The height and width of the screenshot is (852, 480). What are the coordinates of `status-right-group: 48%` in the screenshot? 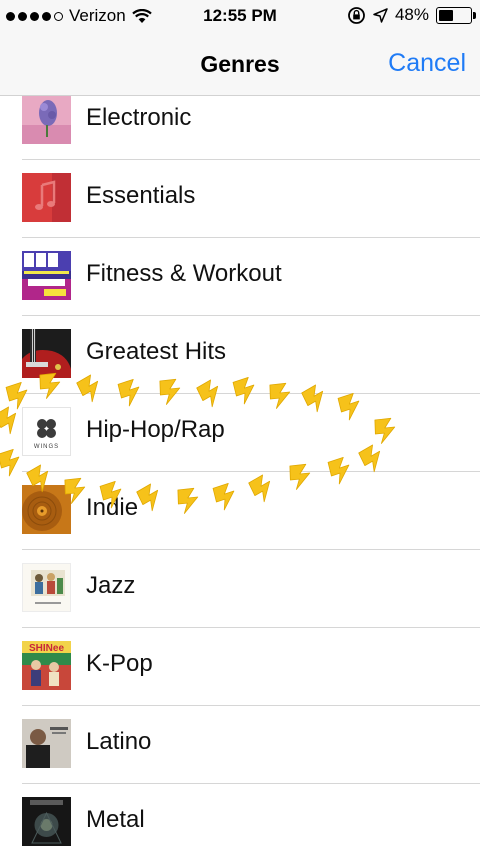 It's located at (411, 15).